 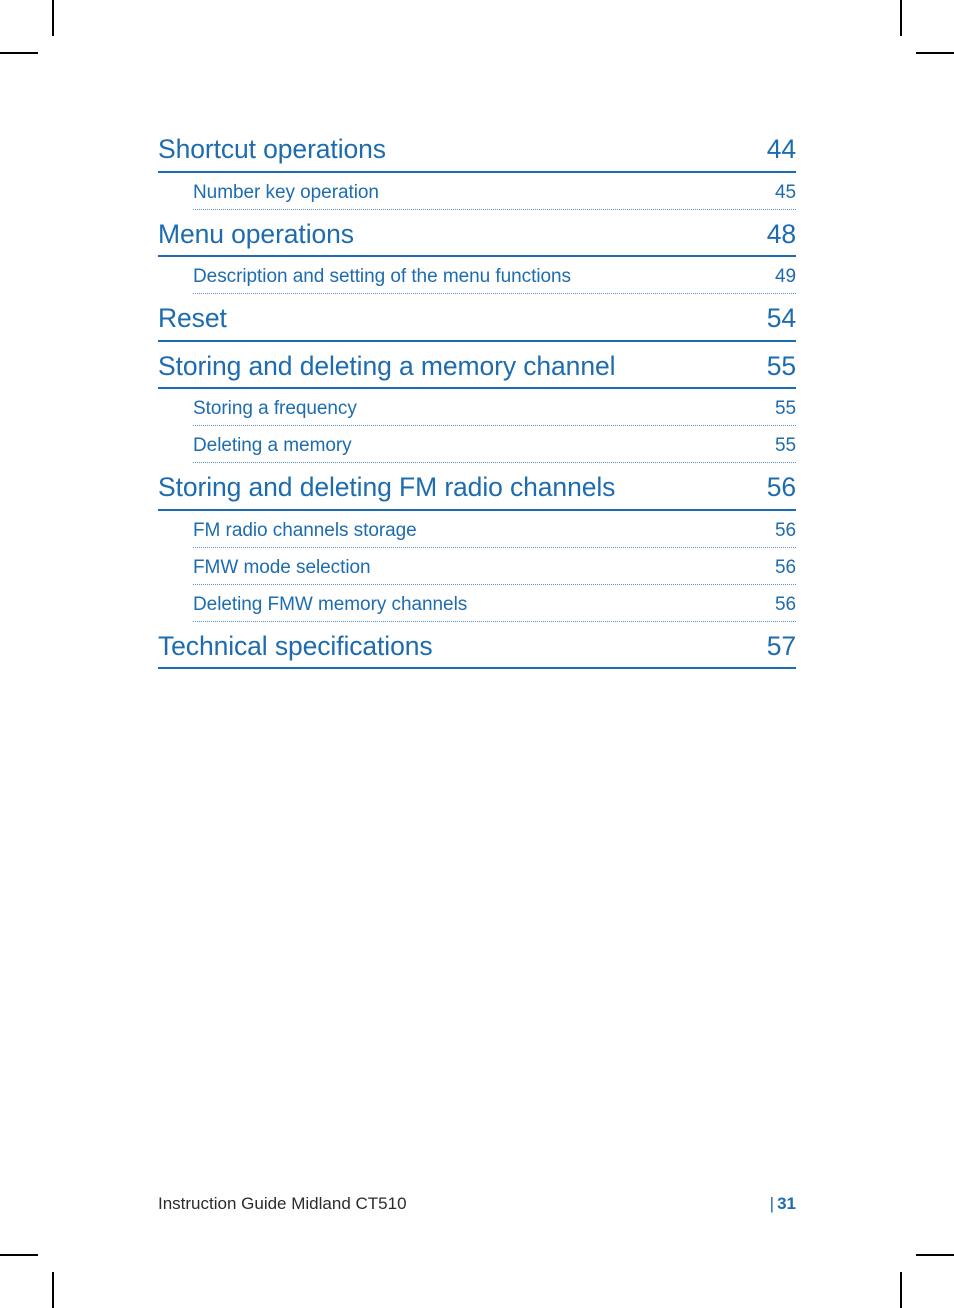 What do you see at coordinates (935, 1255) in the screenshot?
I see `crop-mark-bottom-right-horizontal` at bounding box center [935, 1255].